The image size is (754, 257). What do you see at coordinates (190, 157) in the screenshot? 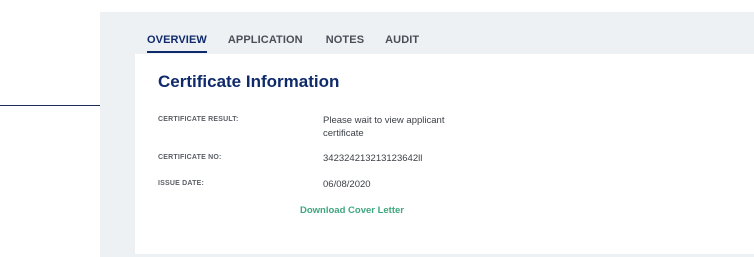
I see `certificate-no-label: CERTIFICATE NO:` at bounding box center [190, 157].